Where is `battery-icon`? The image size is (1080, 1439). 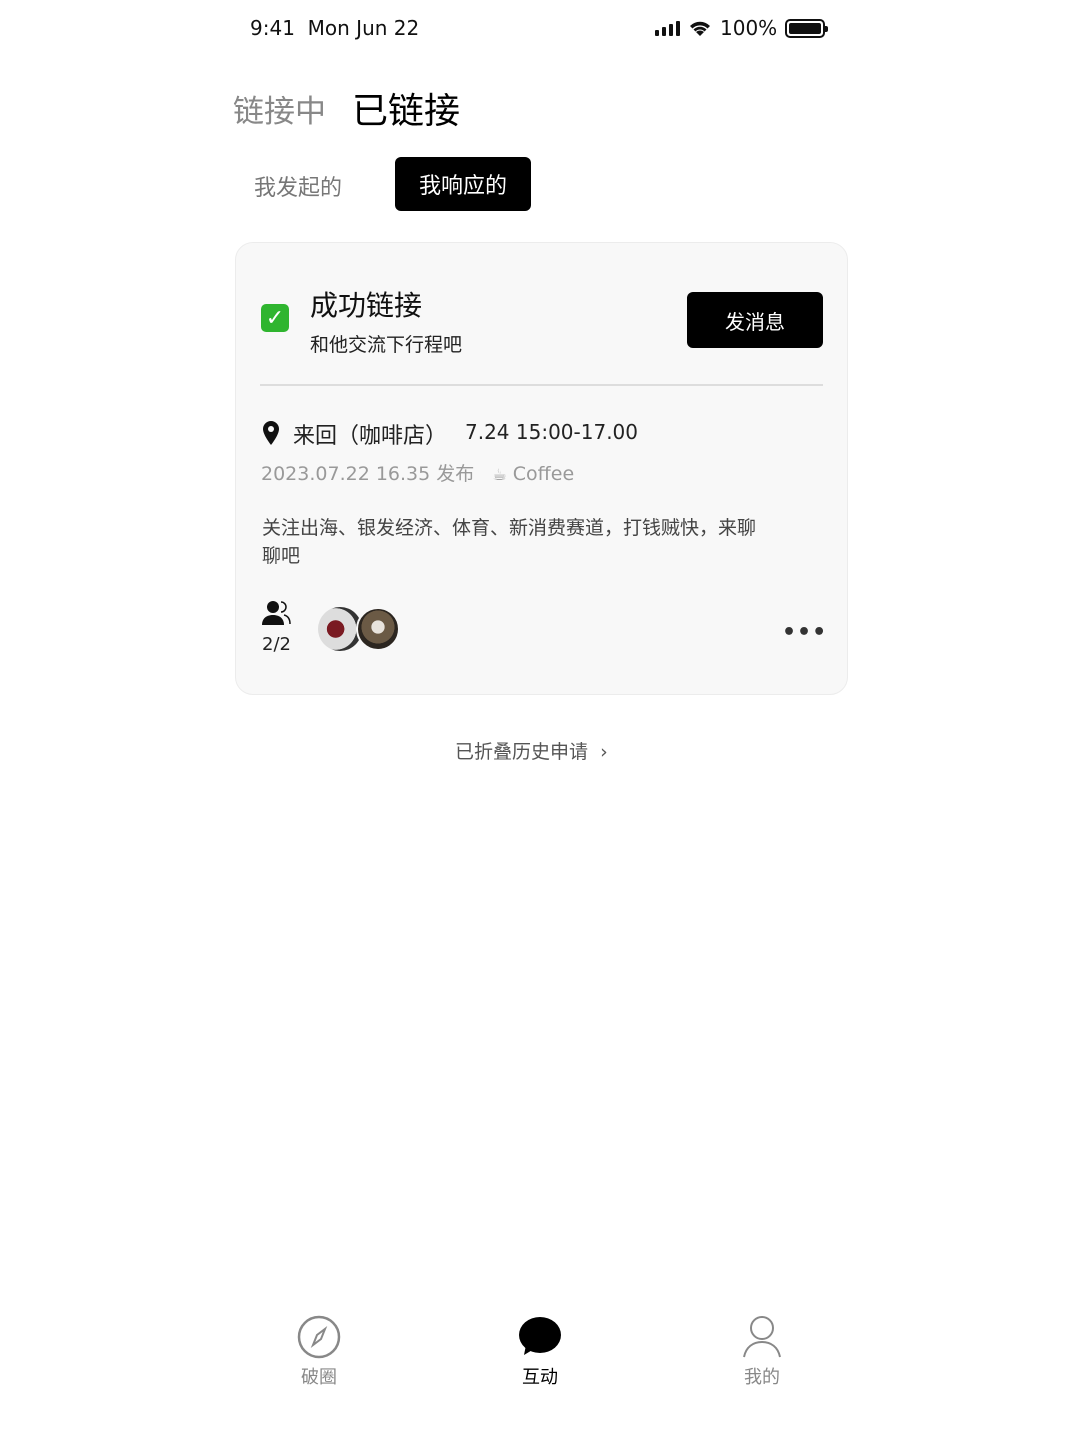 battery-icon is located at coordinates (807, 28).